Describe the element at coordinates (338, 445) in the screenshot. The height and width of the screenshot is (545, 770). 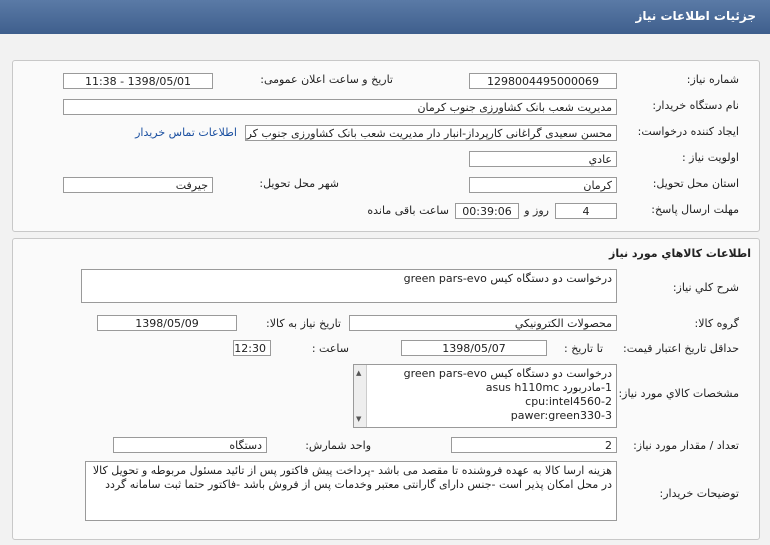
I see `unit-label: واحد شمارش:` at that location.